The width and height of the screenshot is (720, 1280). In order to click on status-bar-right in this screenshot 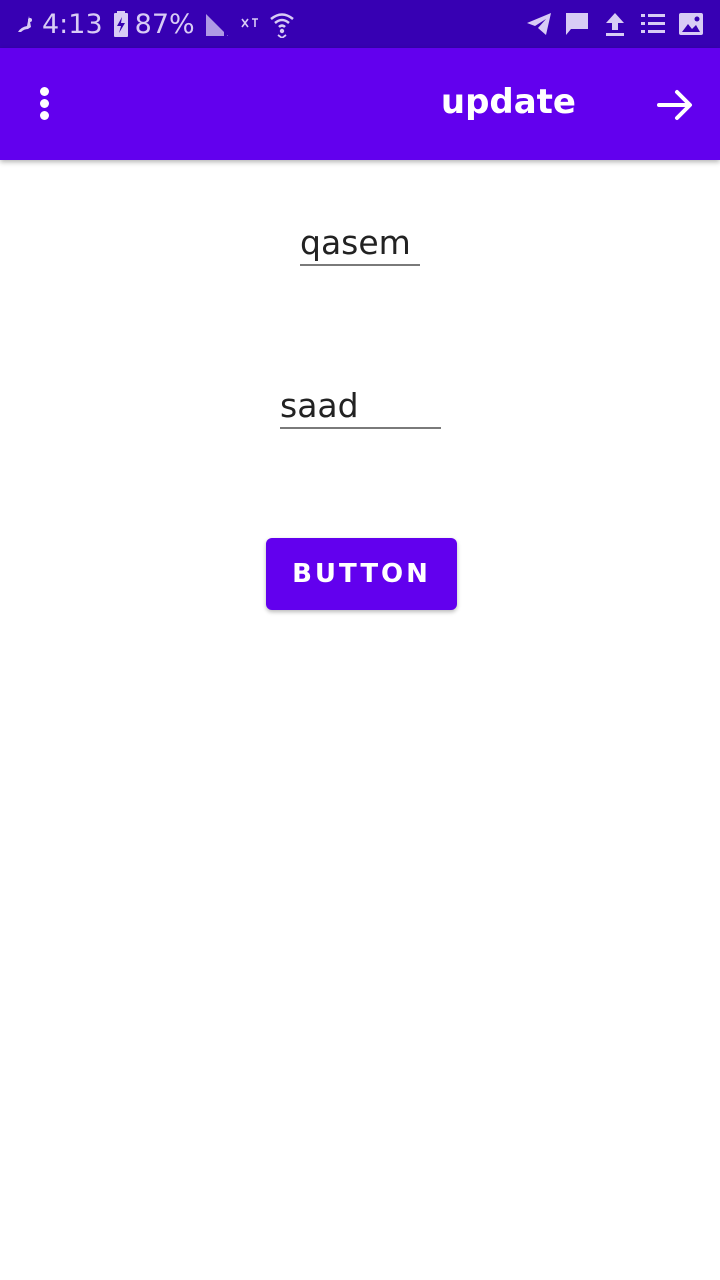, I will do `click(615, 24)`.